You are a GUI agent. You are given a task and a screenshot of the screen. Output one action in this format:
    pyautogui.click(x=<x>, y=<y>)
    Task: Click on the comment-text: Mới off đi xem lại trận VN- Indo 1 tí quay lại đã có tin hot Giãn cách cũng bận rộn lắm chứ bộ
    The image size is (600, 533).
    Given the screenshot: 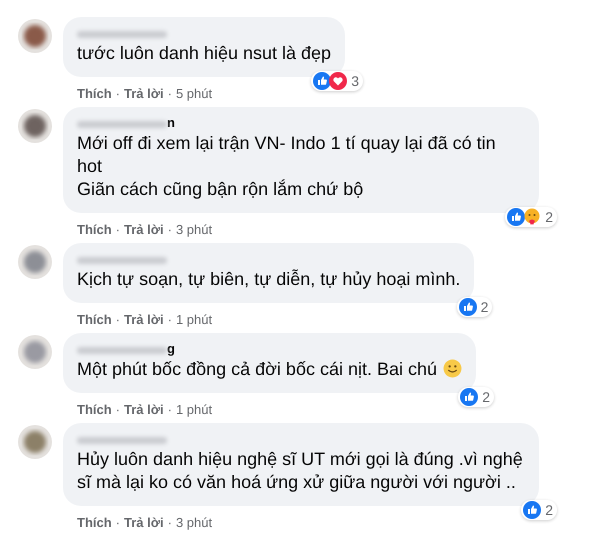 What is the action you would take?
    pyautogui.click(x=287, y=166)
    